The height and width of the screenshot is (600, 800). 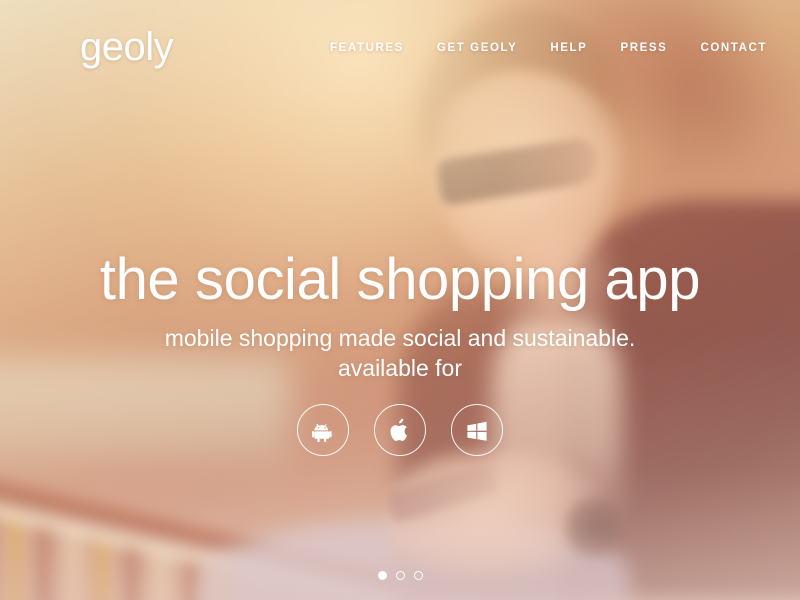 What do you see at coordinates (367, 48) in the screenshot?
I see `nav-item-features: FEATURES` at bounding box center [367, 48].